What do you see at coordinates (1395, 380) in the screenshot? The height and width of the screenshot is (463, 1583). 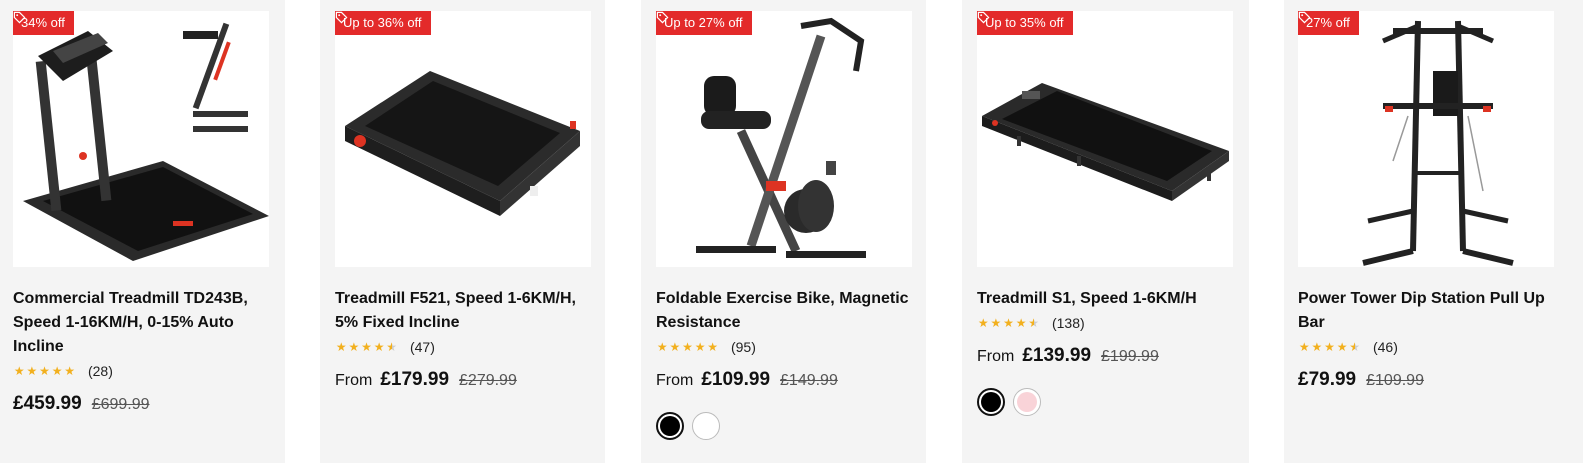 I see `original-price: £109.99` at bounding box center [1395, 380].